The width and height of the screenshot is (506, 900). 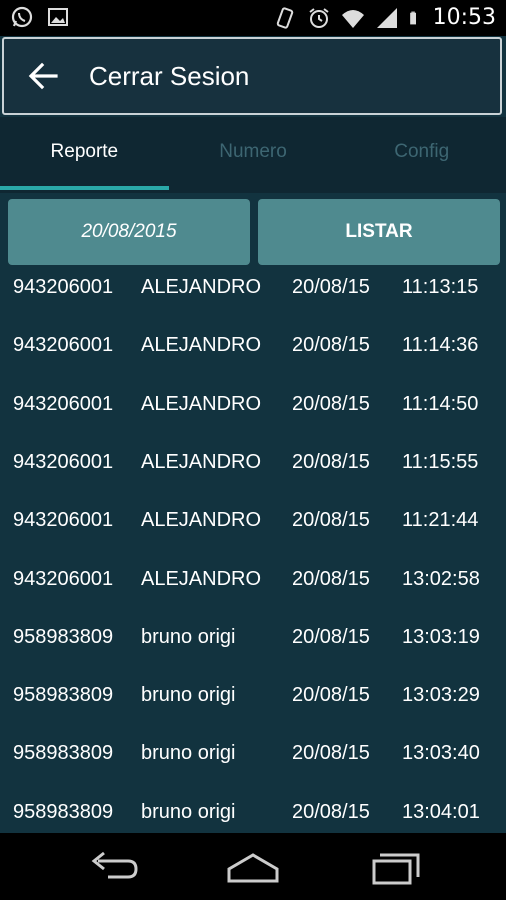 What do you see at coordinates (441, 811) in the screenshot?
I see `record-time: 13:04:01` at bounding box center [441, 811].